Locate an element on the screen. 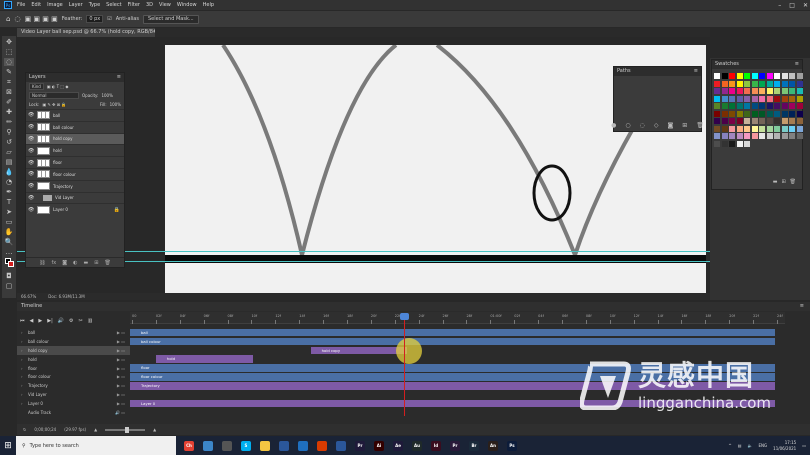 The height and width of the screenshot is (455, 810). gradient-tool-icon: ▤ is located at coordinates (9, 162).